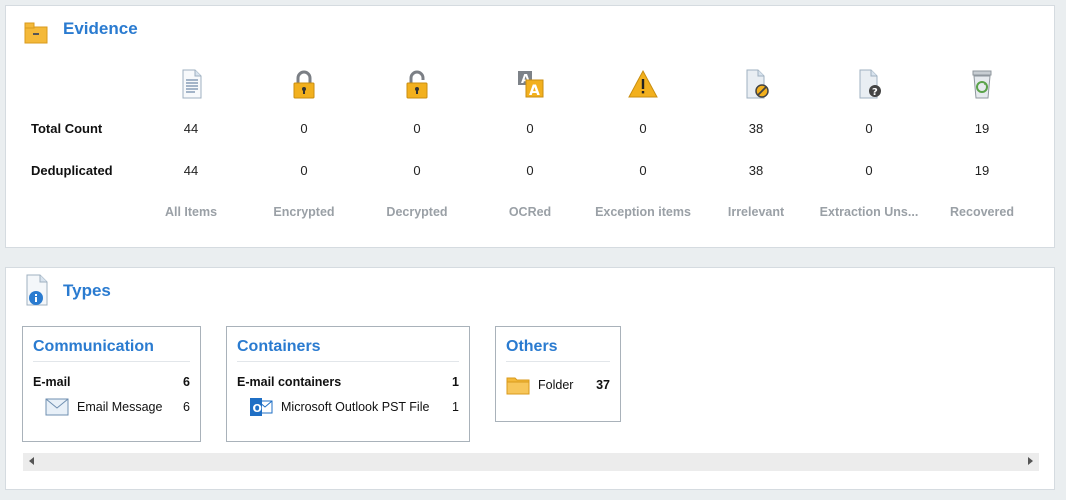 Image resolution: width=1066 pixels, height=500 pixels. I want to click on column-decrypted: 0 0 Decrypted, so click(417, 121).